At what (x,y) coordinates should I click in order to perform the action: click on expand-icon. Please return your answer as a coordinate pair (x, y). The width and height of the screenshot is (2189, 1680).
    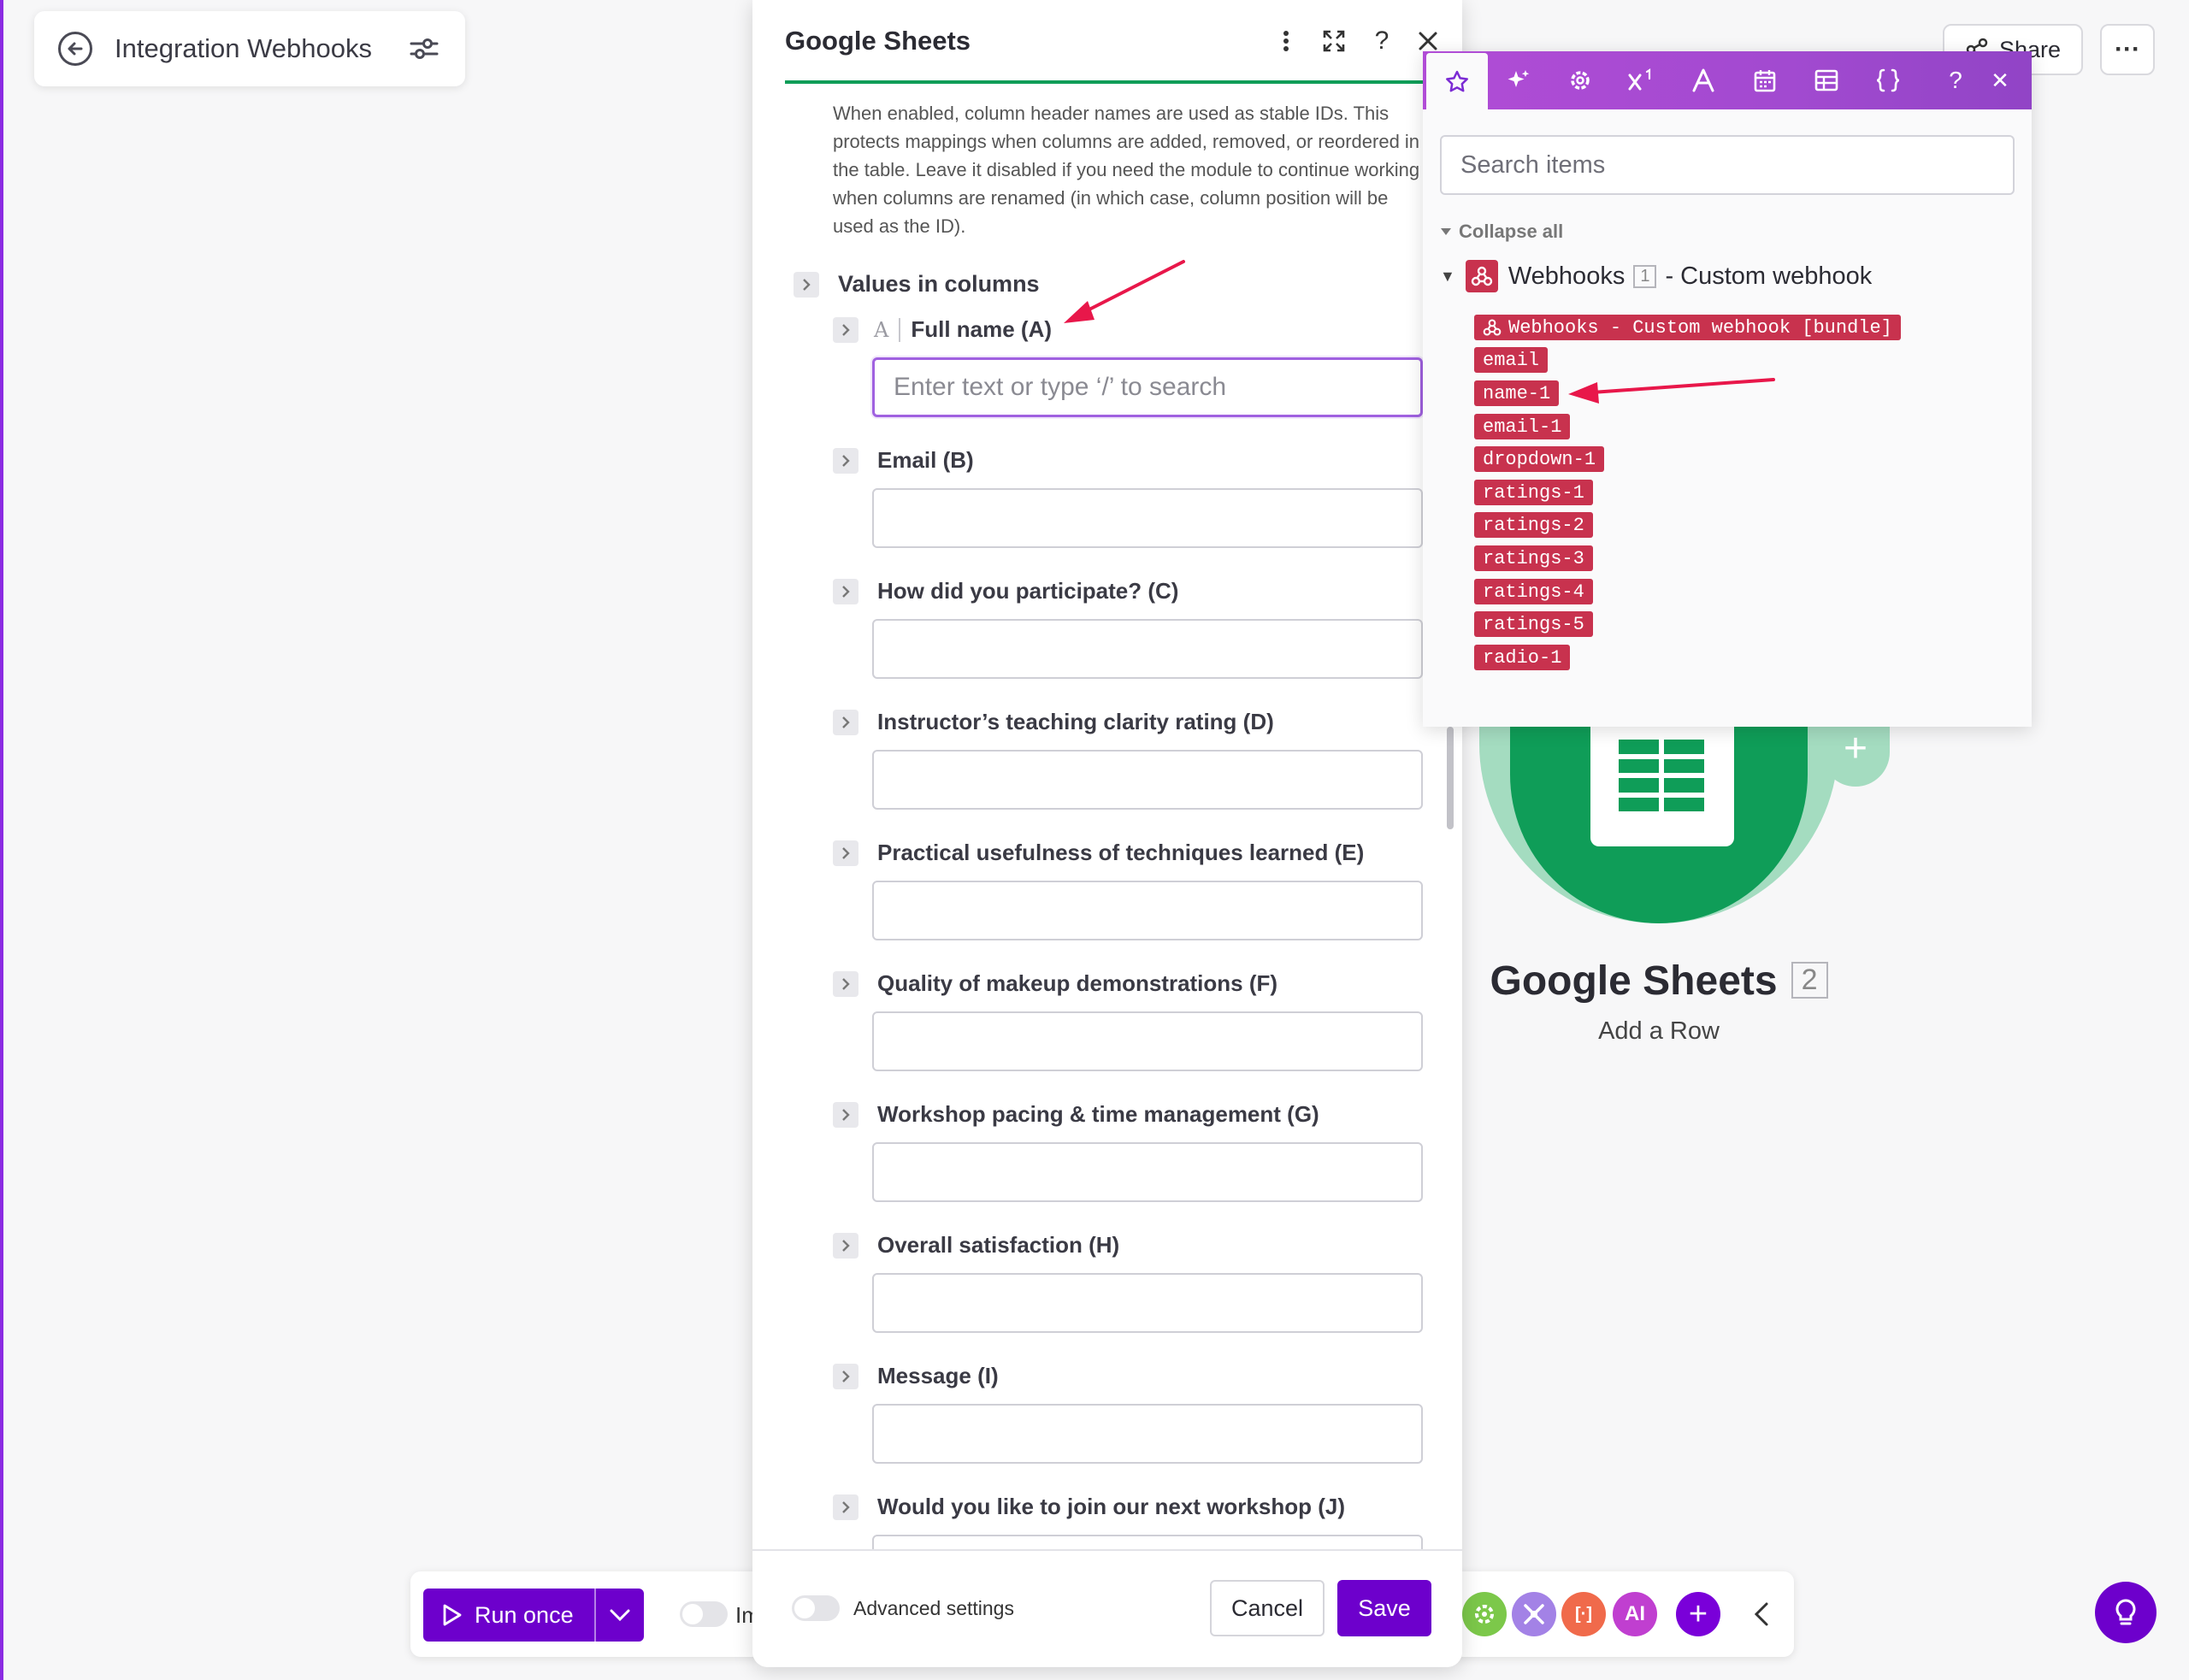
    Looking at the image, I should click on (1334, 41).